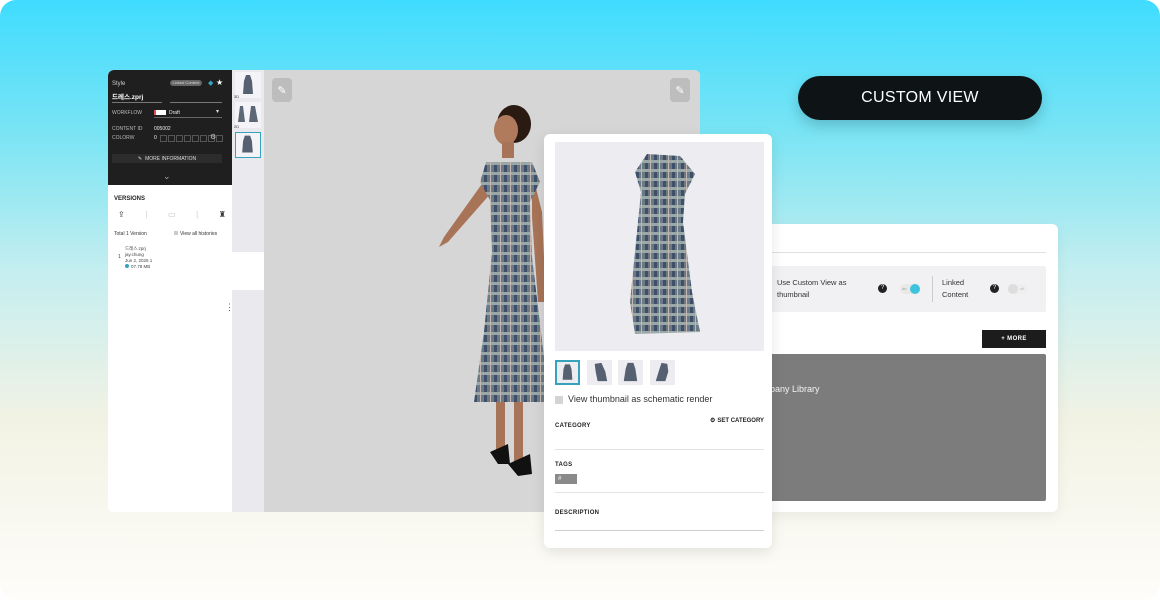 Image resolution: width=1160 pixels, height=600 pixels. Describe the element at coordinates (920, 98) in the screenshot. I see `custom-view-button: CUSTOM VIEW` at that location.